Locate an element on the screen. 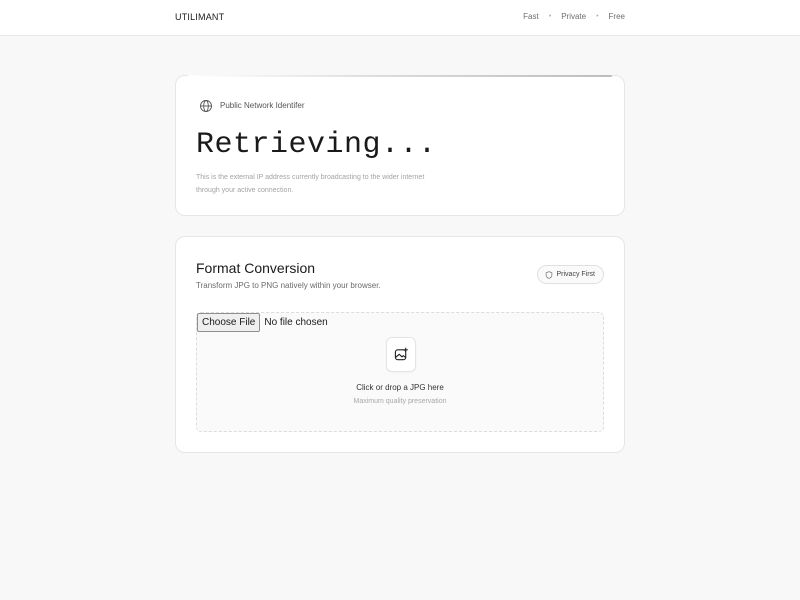 Image resolution: width=800 pixels, height=600 pixels. image-plus-icon is located at coordinates (401, 354).